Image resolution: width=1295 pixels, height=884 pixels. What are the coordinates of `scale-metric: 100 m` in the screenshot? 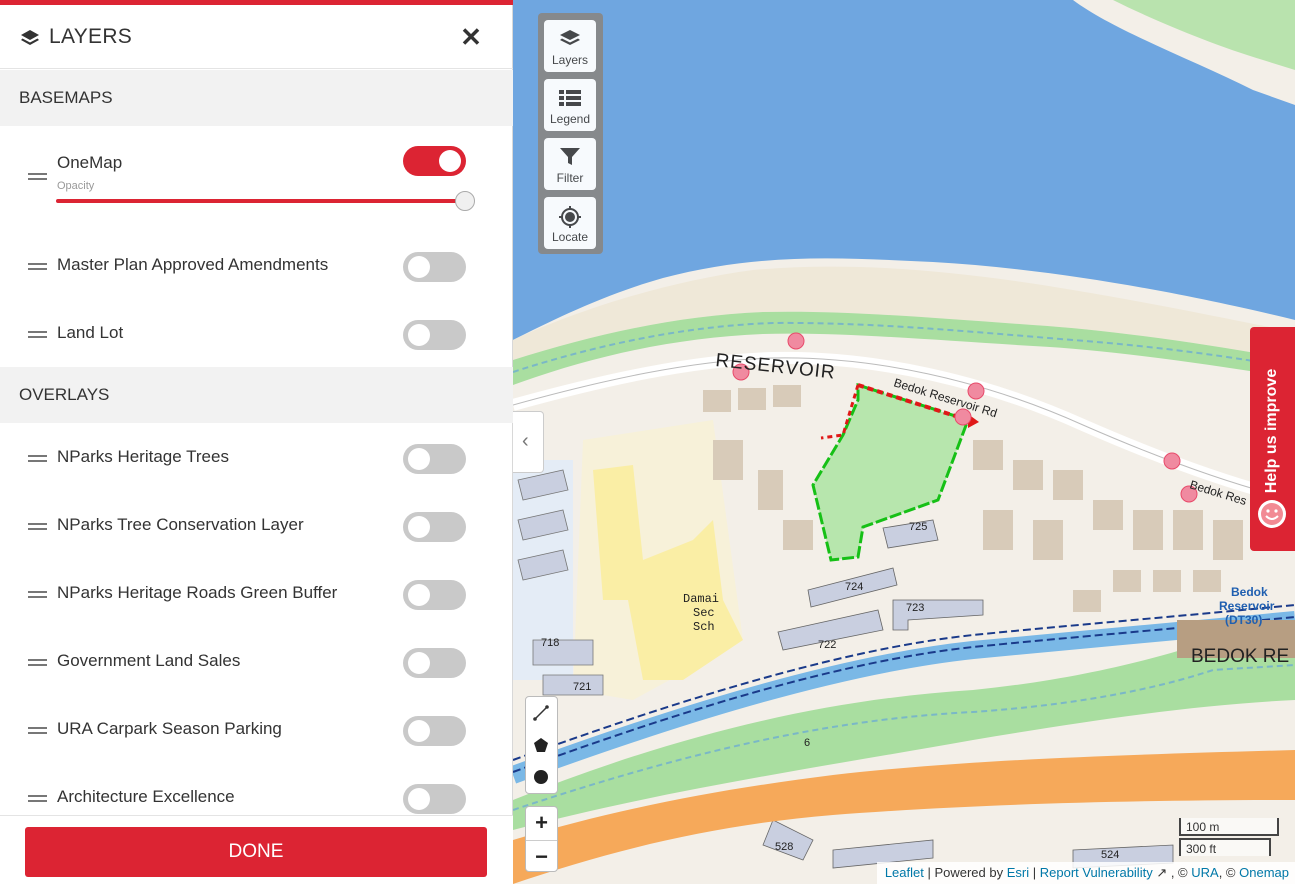 It's located at (1229, 827).